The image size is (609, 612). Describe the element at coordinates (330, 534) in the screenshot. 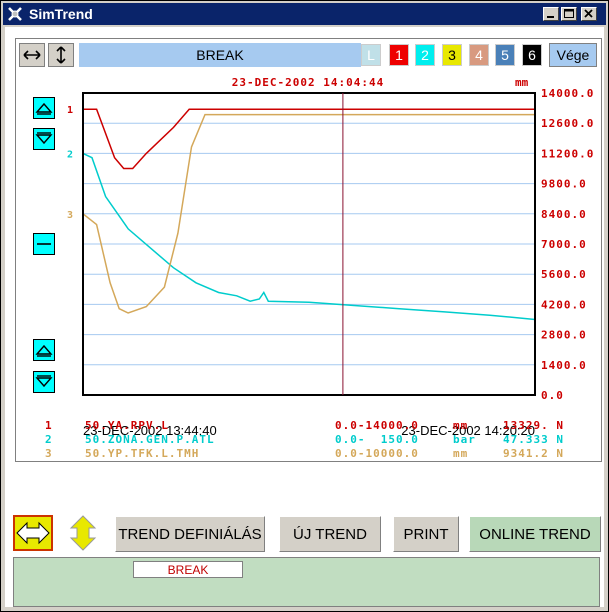

I see `new-trend-button: ÚJ TREND` at that location.